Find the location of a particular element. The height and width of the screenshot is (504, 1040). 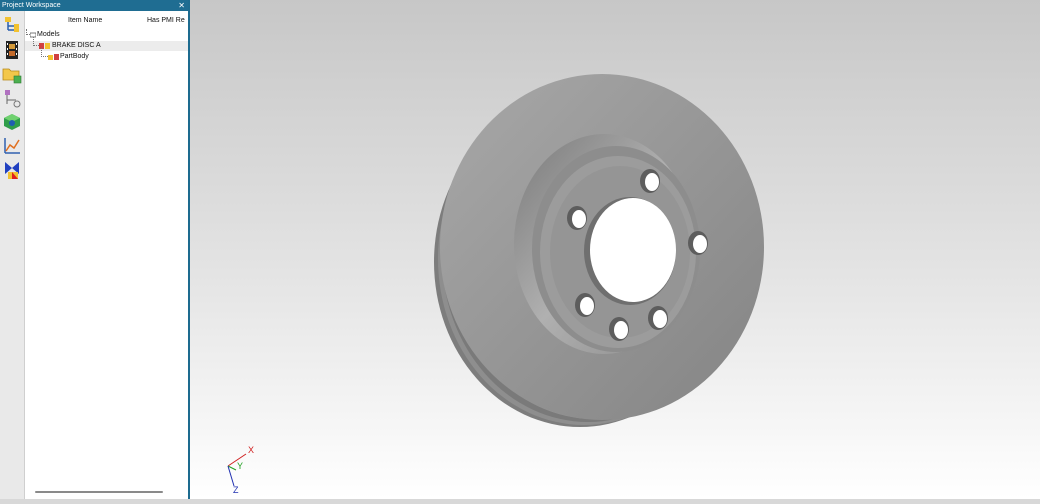

triad-z-label: Z is located at coordinates (236, 490).